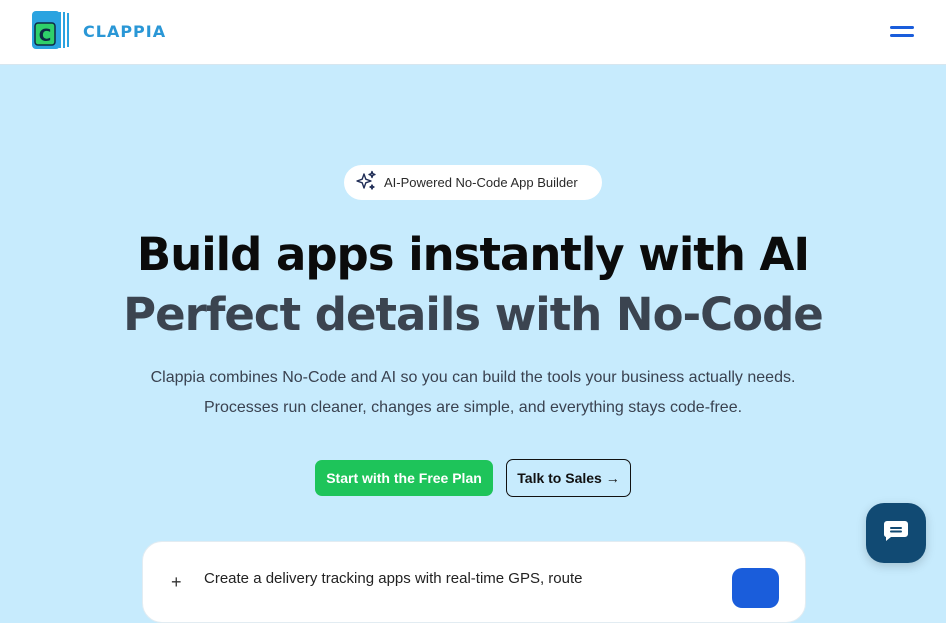 The height and width of the screenshot is (623, 946). Describe the element at coordinates (45, 36) in the screenshot. I see `logo-letter: C` at that location.